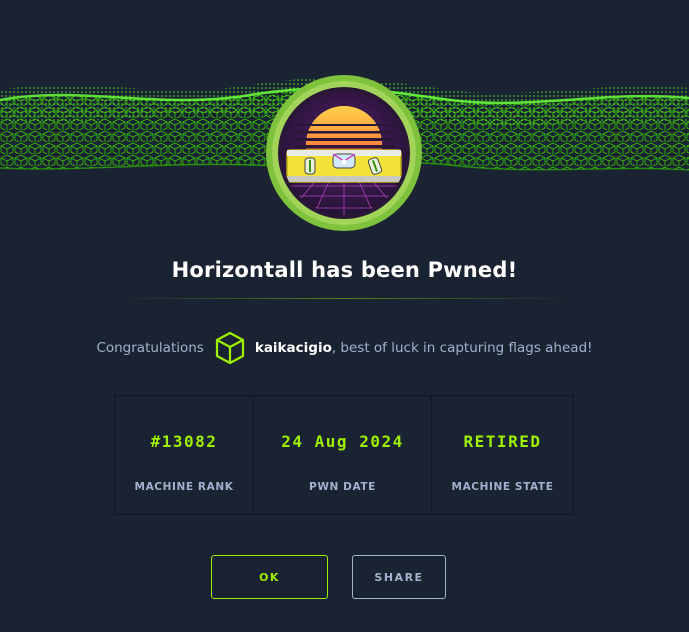 Image resolution: width=689 pixels, height=632 pixels. Describe the element at coordinates (184, 441) in the screenshot. I see `stat-value: #13082` at that location.